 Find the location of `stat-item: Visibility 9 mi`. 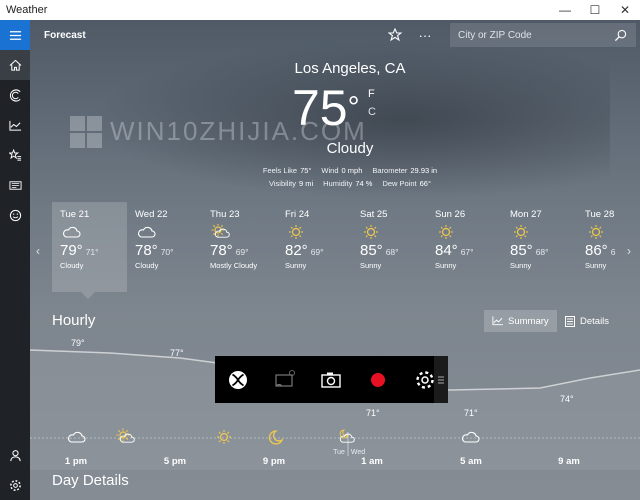

stat-item: Visibility 9 mi is located at coordinates (291, 183).